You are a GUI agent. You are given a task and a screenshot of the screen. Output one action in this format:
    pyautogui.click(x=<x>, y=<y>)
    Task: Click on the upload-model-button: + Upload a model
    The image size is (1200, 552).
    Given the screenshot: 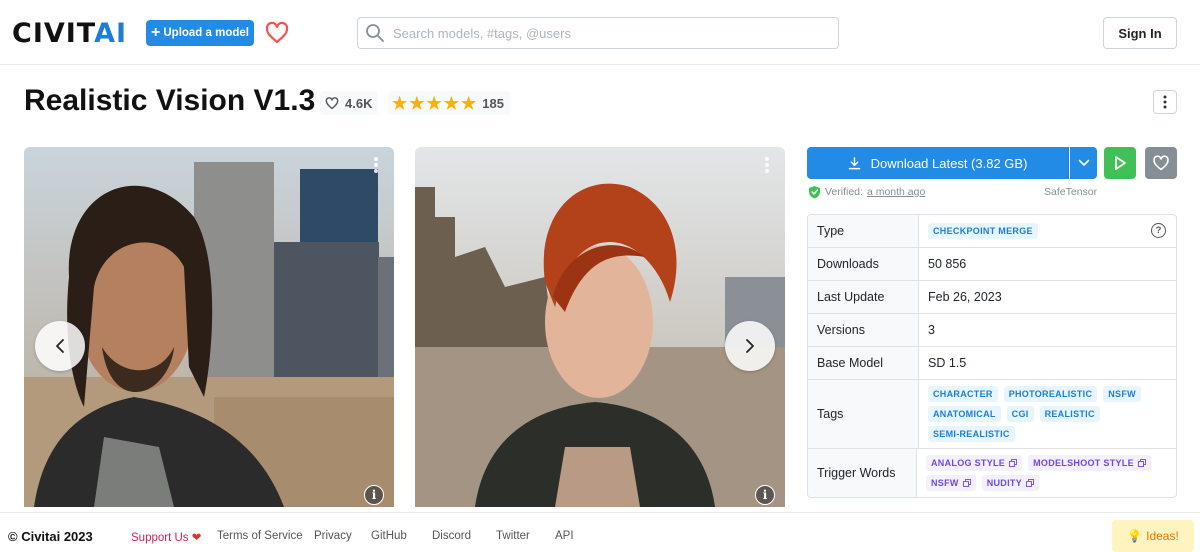 What is the action you would take?
    pyautogui.click(x=200, y=33)
    